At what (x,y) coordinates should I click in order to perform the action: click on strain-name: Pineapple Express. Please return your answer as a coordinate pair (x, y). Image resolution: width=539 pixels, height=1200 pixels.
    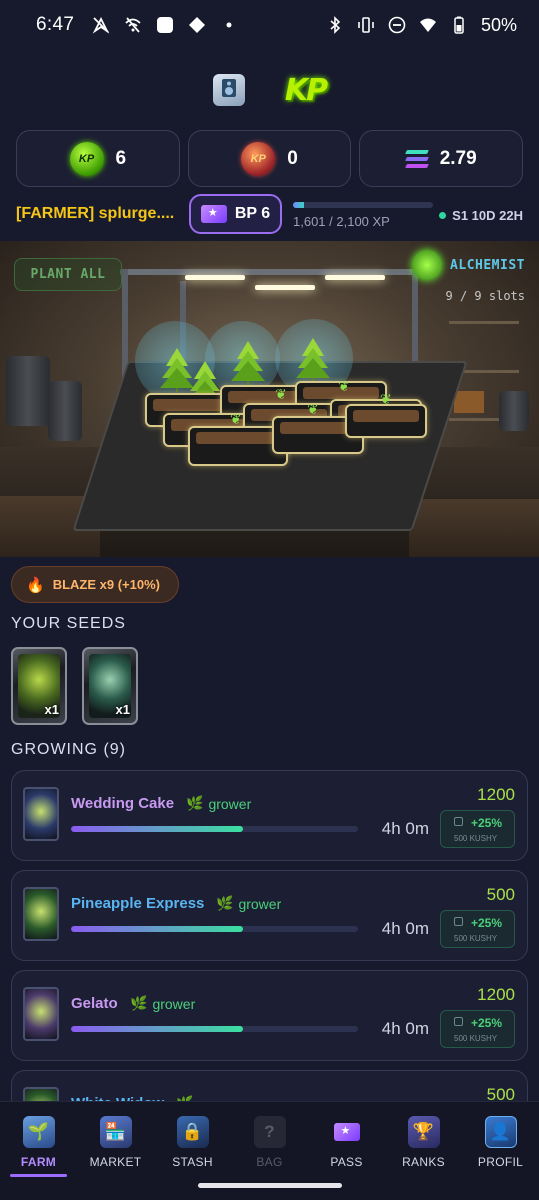
    Looking at the image, I should click on (138, 903).